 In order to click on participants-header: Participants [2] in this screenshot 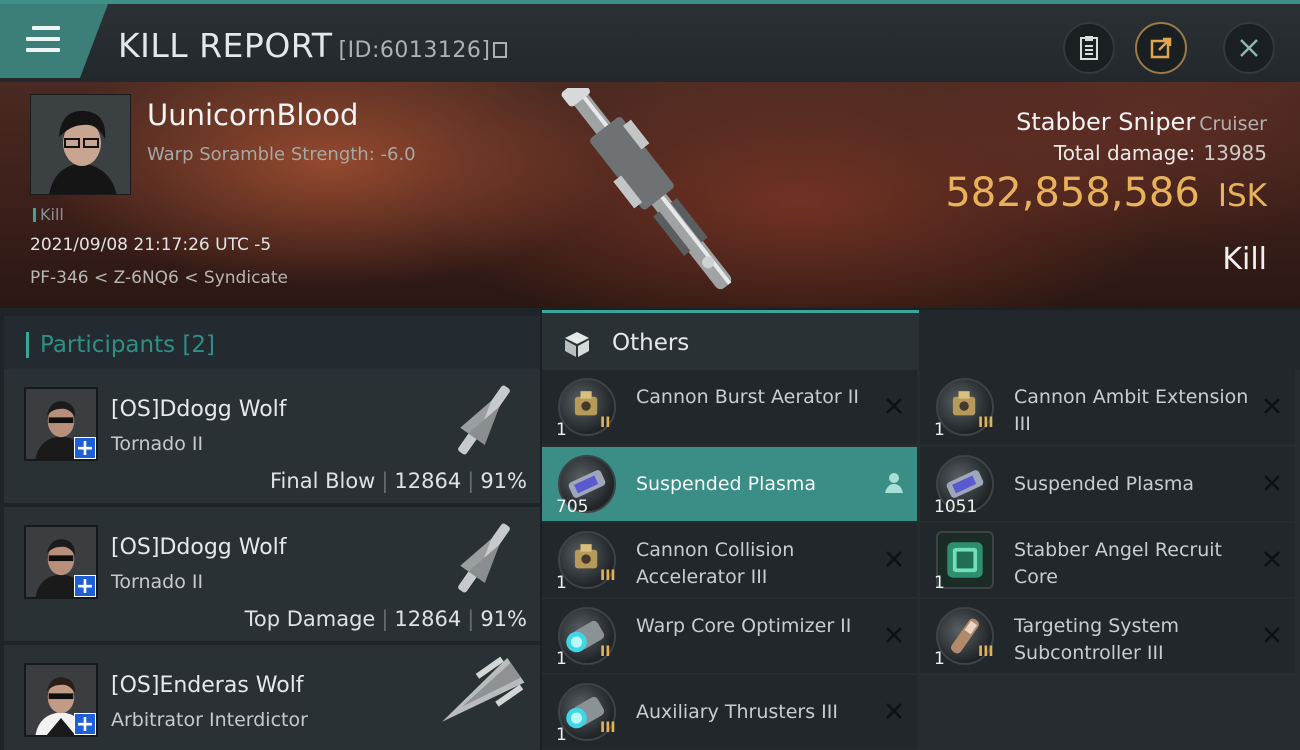, I will do `click(272, 345)`.